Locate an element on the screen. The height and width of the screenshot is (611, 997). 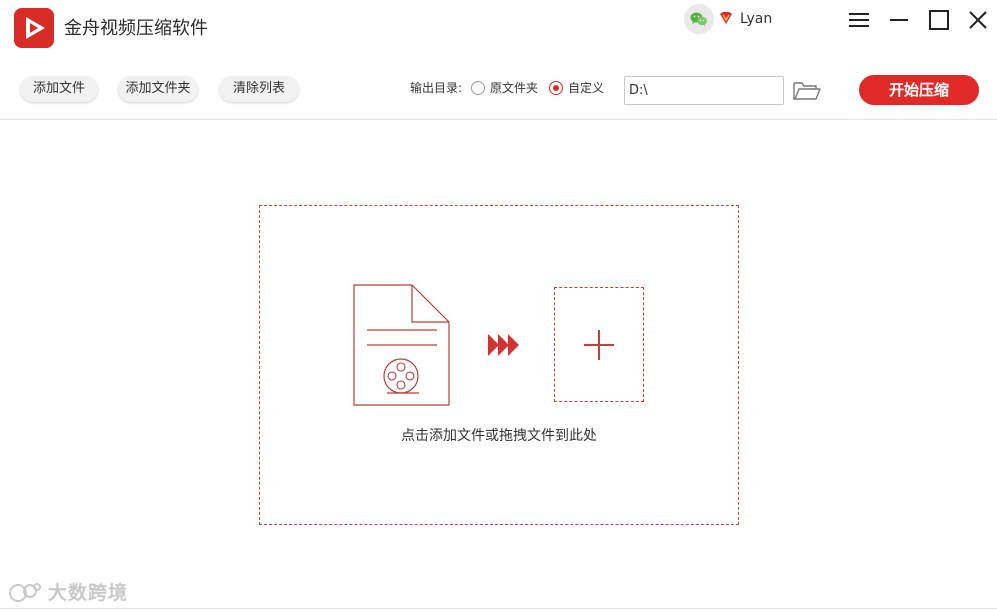
app-logo is located at coordinates (34, 28).